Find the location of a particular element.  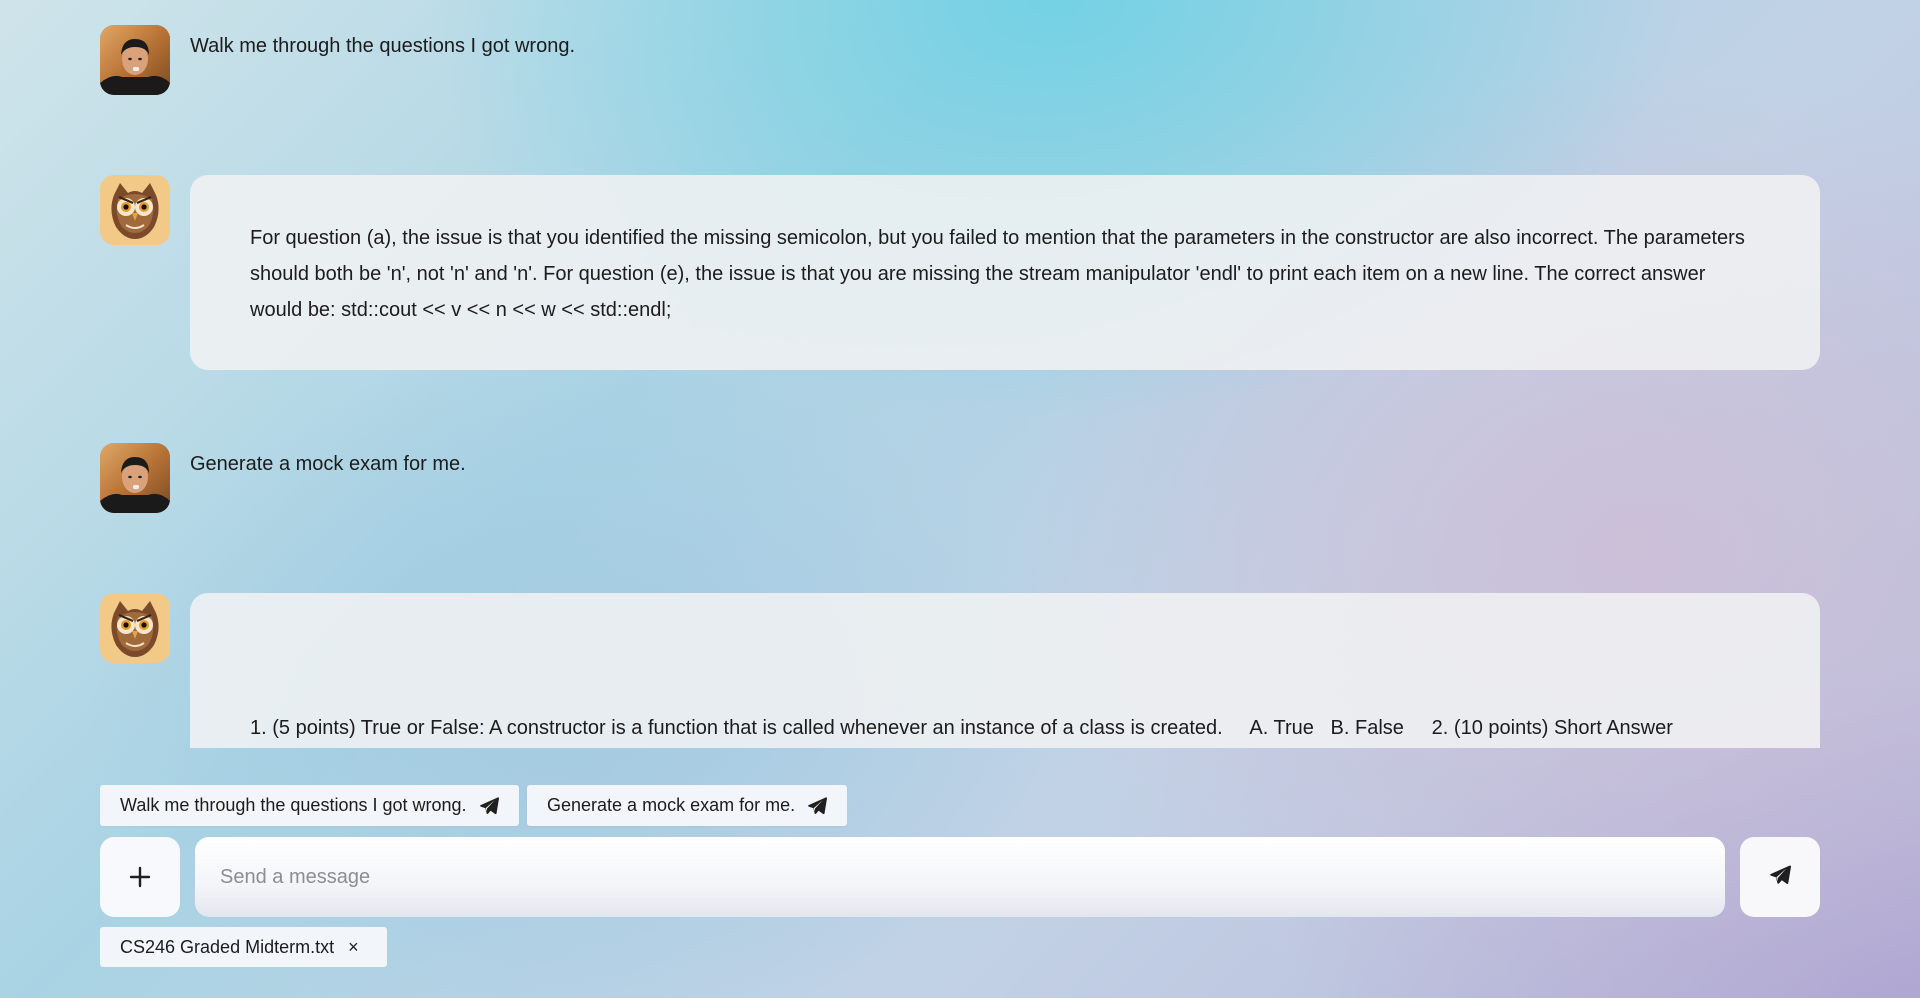

attachment-chip: CS246 Graded Midterm.txt × is located at coordinates (243, 947).